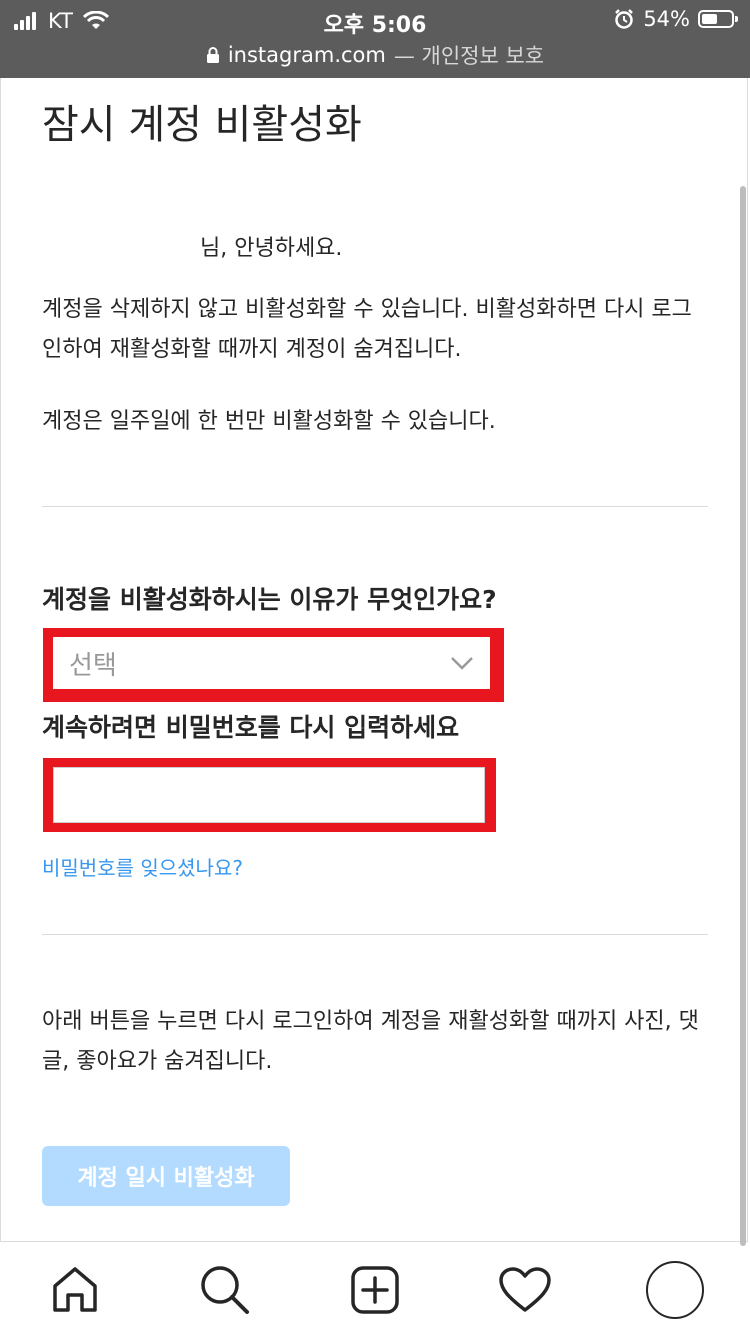 The height and width of the screenshot is (1334, 750). I want to click on reason-select: 선택, so click(271, 663).